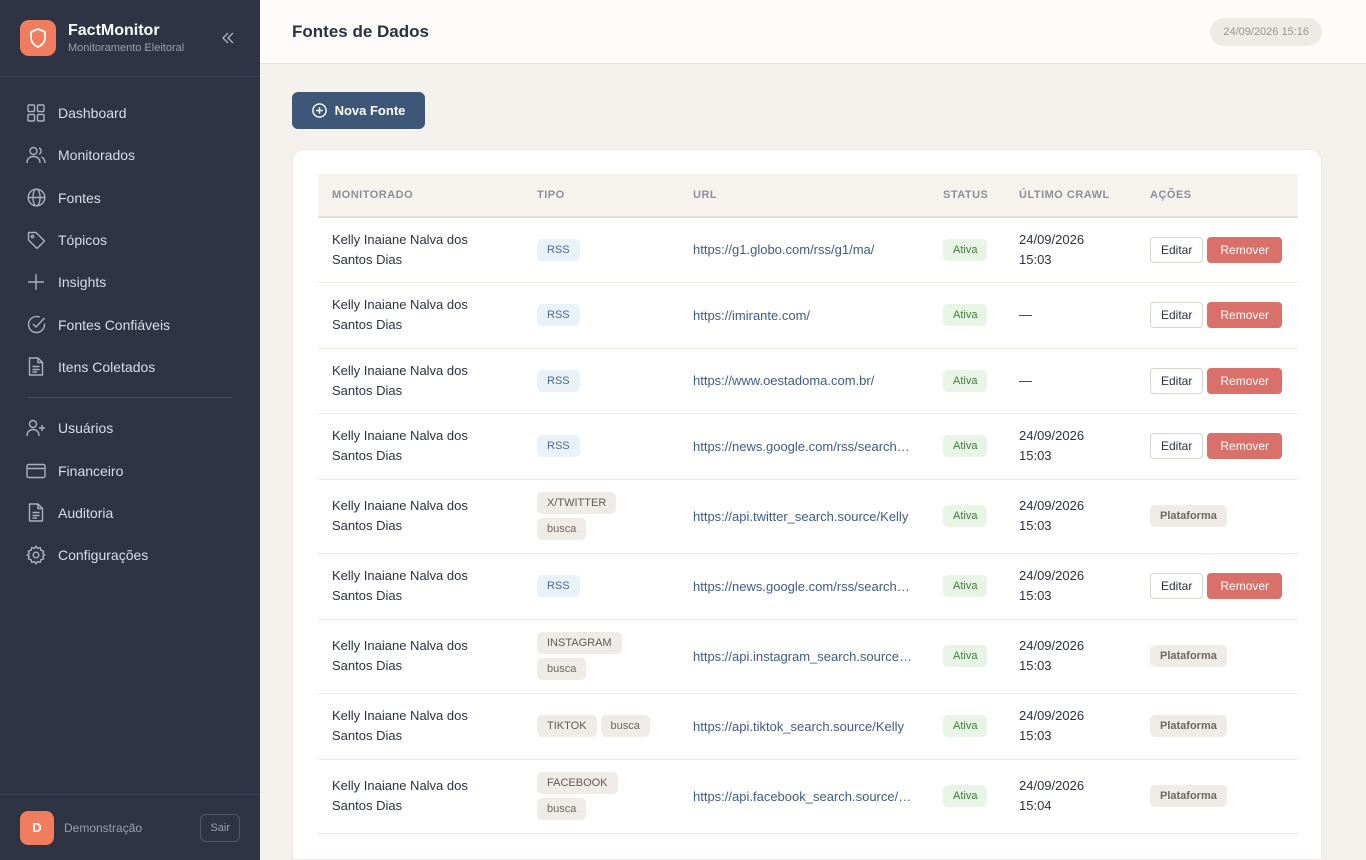 The height and width of the screenshot is (860, 1366). What do you see at coordinates (114, 324) in the screenshot?
I see `sidebar-item-label: Fontes Confiáveis` at bounding box center [114, 324].